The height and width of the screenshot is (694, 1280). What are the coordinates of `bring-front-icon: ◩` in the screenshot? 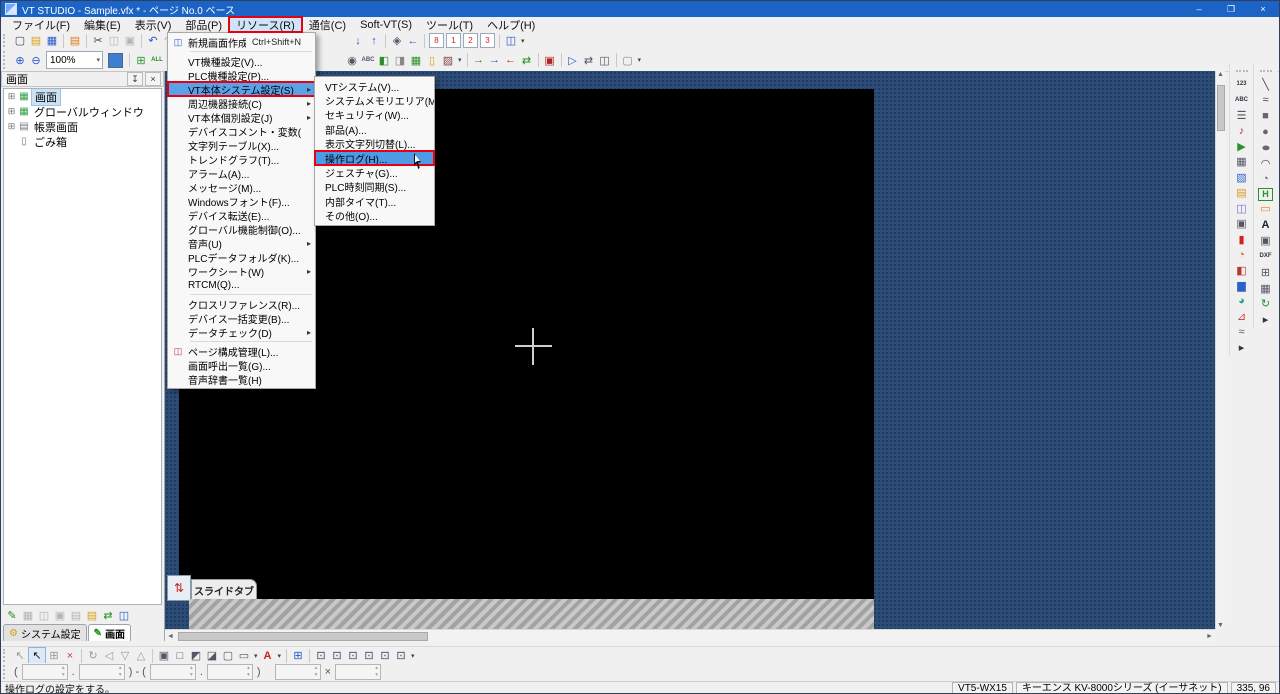 It's located at (196, 655).